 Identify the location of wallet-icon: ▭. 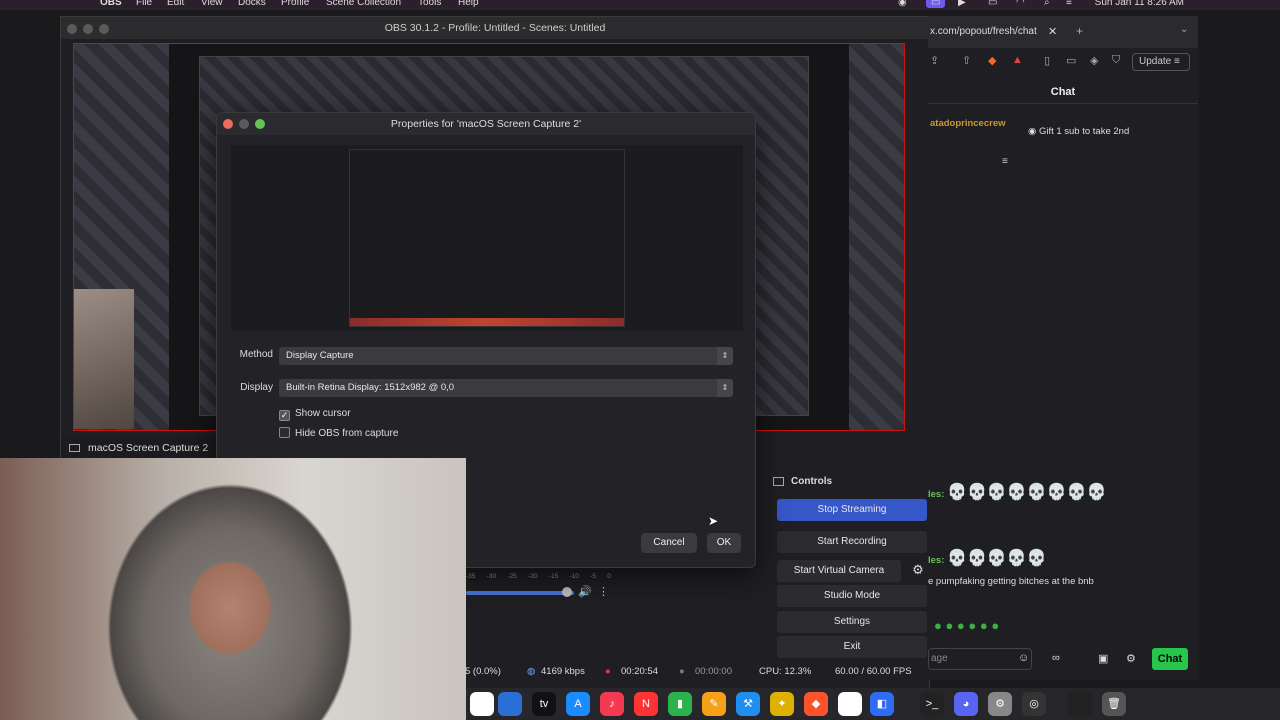
(1071, 60).